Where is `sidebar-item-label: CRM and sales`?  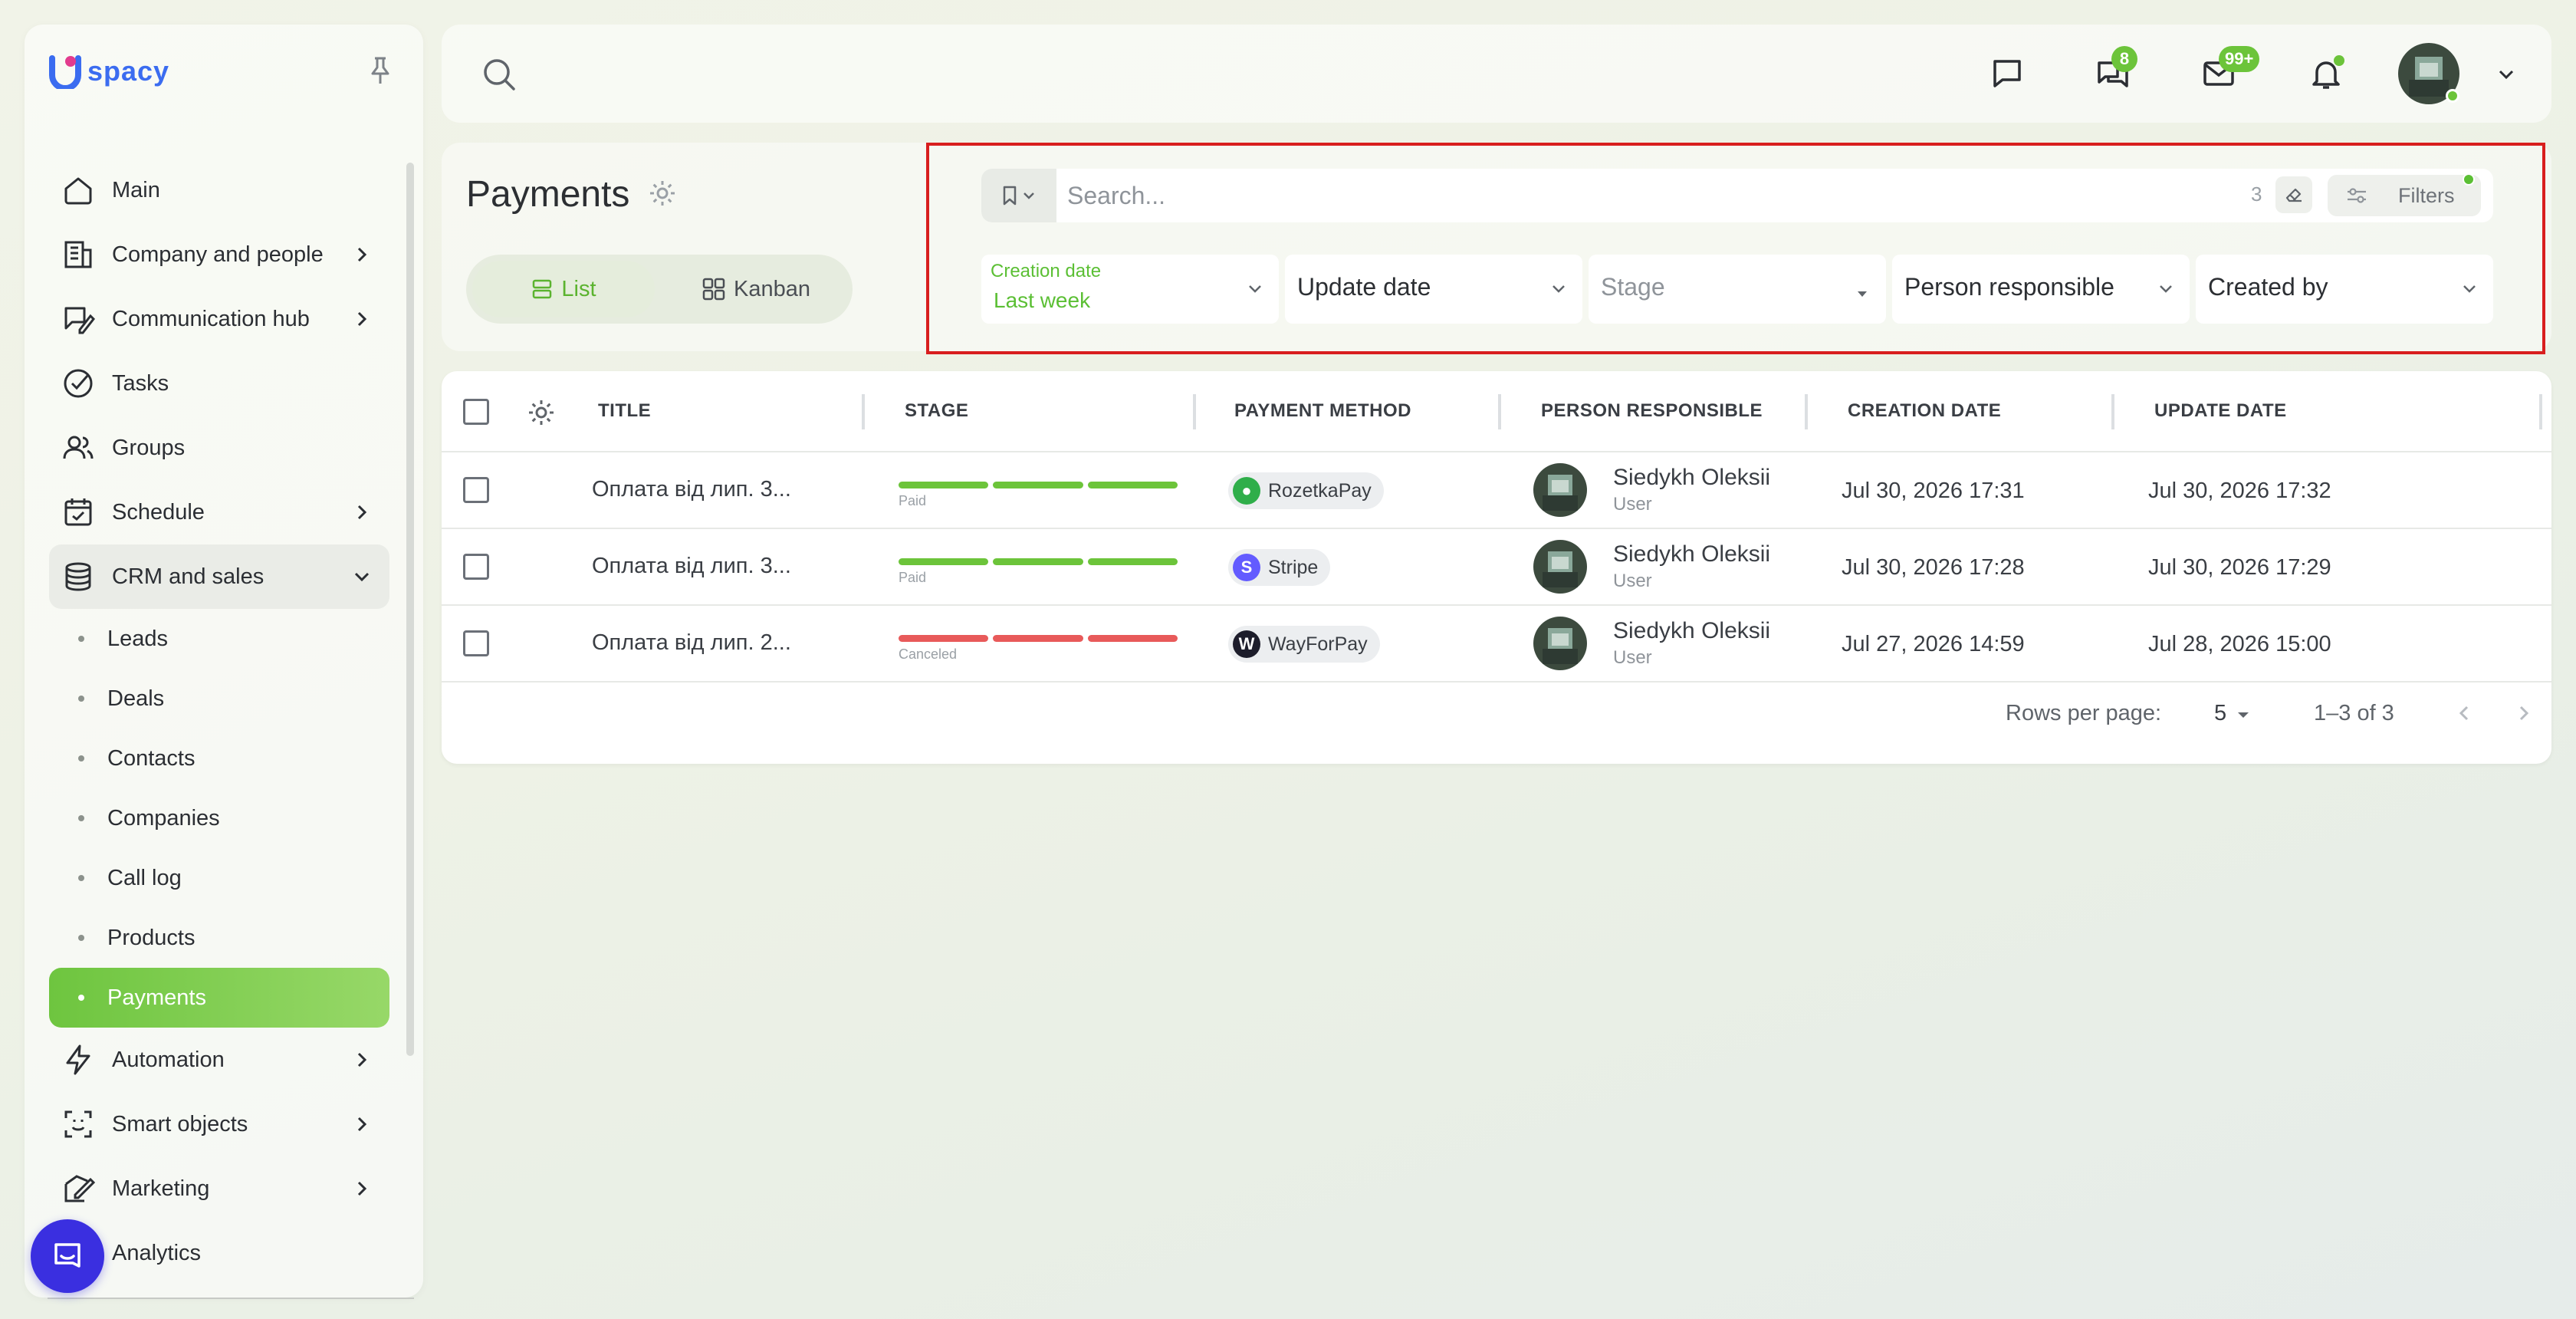 sidebar-item-label: CRM and sales is located at coordinates (188, 576).